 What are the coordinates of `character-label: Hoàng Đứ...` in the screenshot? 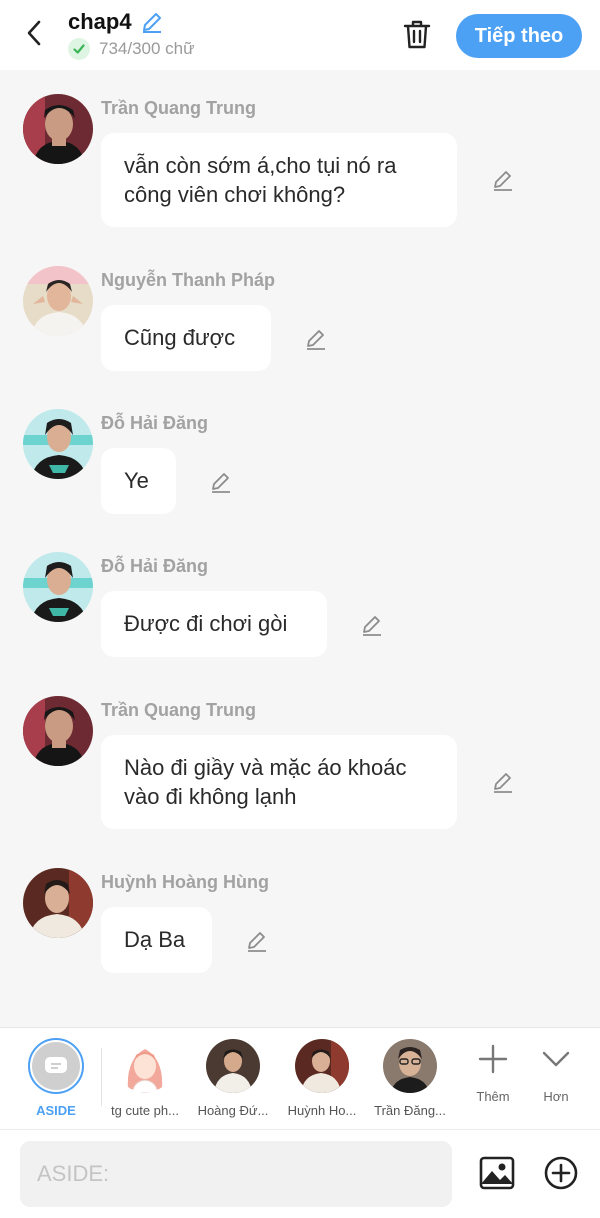 It's located at (233, 1110).